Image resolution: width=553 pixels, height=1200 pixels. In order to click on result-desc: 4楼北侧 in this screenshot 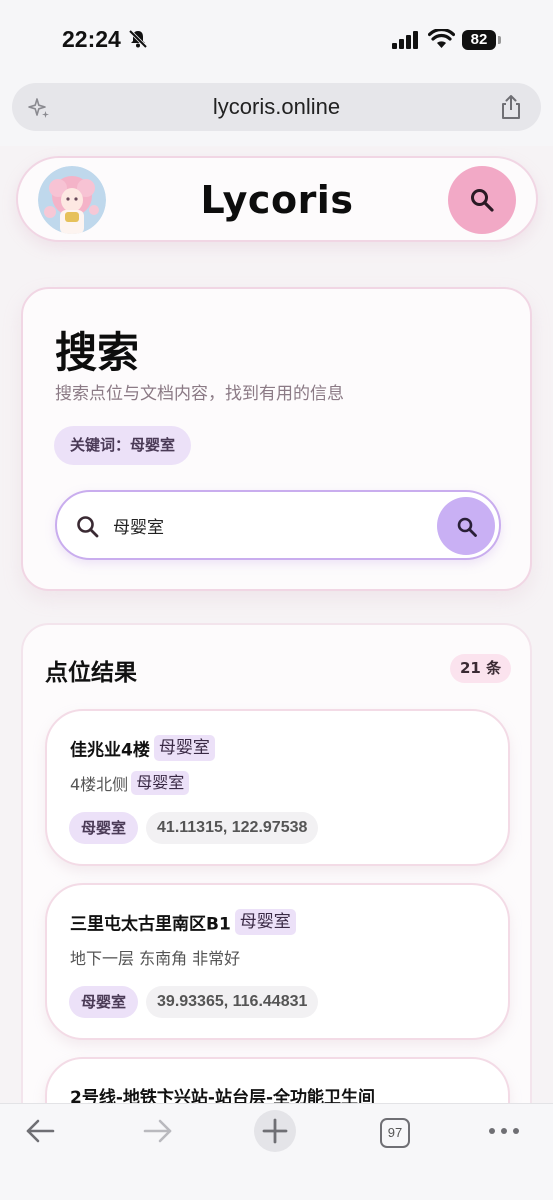, I will do `click(99, 784)`.